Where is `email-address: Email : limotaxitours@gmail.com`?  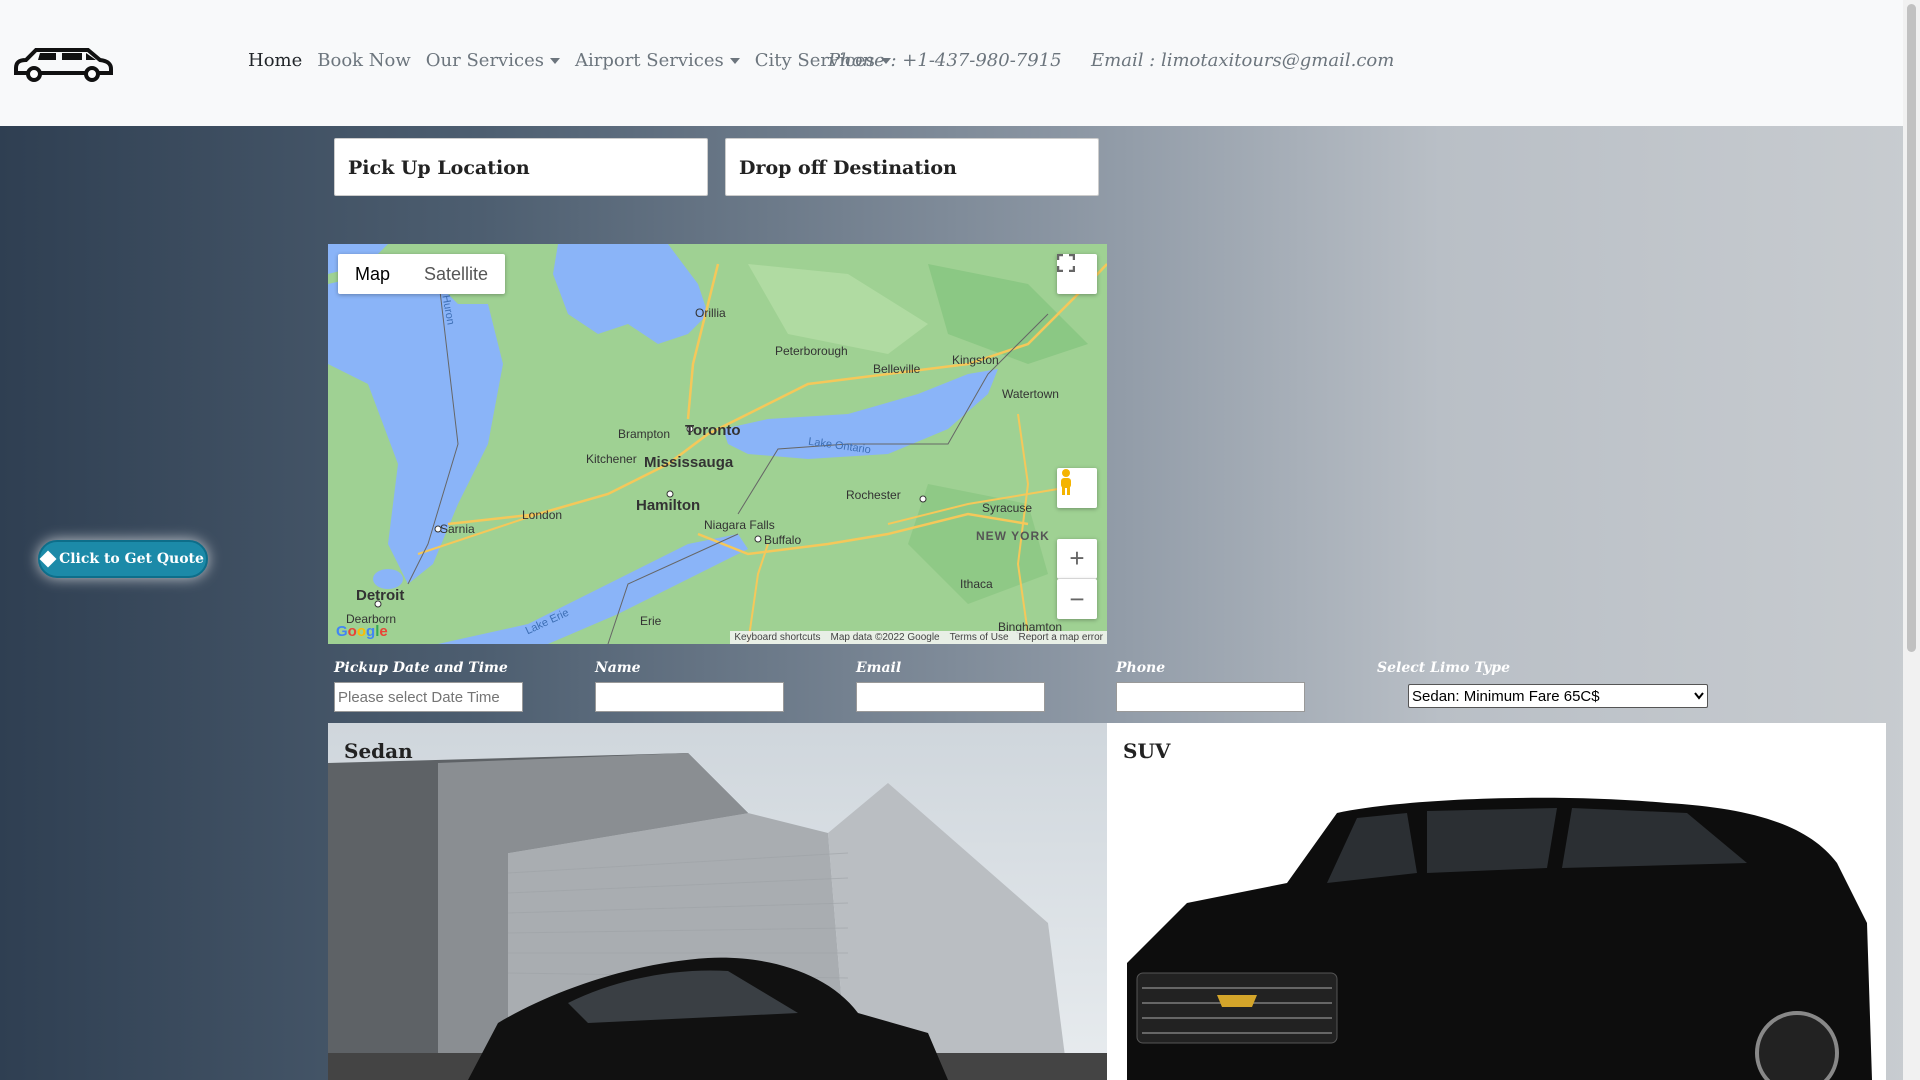
email-address: Email : limotaxitours@gmail.com is located at coordinates (1242, 60).